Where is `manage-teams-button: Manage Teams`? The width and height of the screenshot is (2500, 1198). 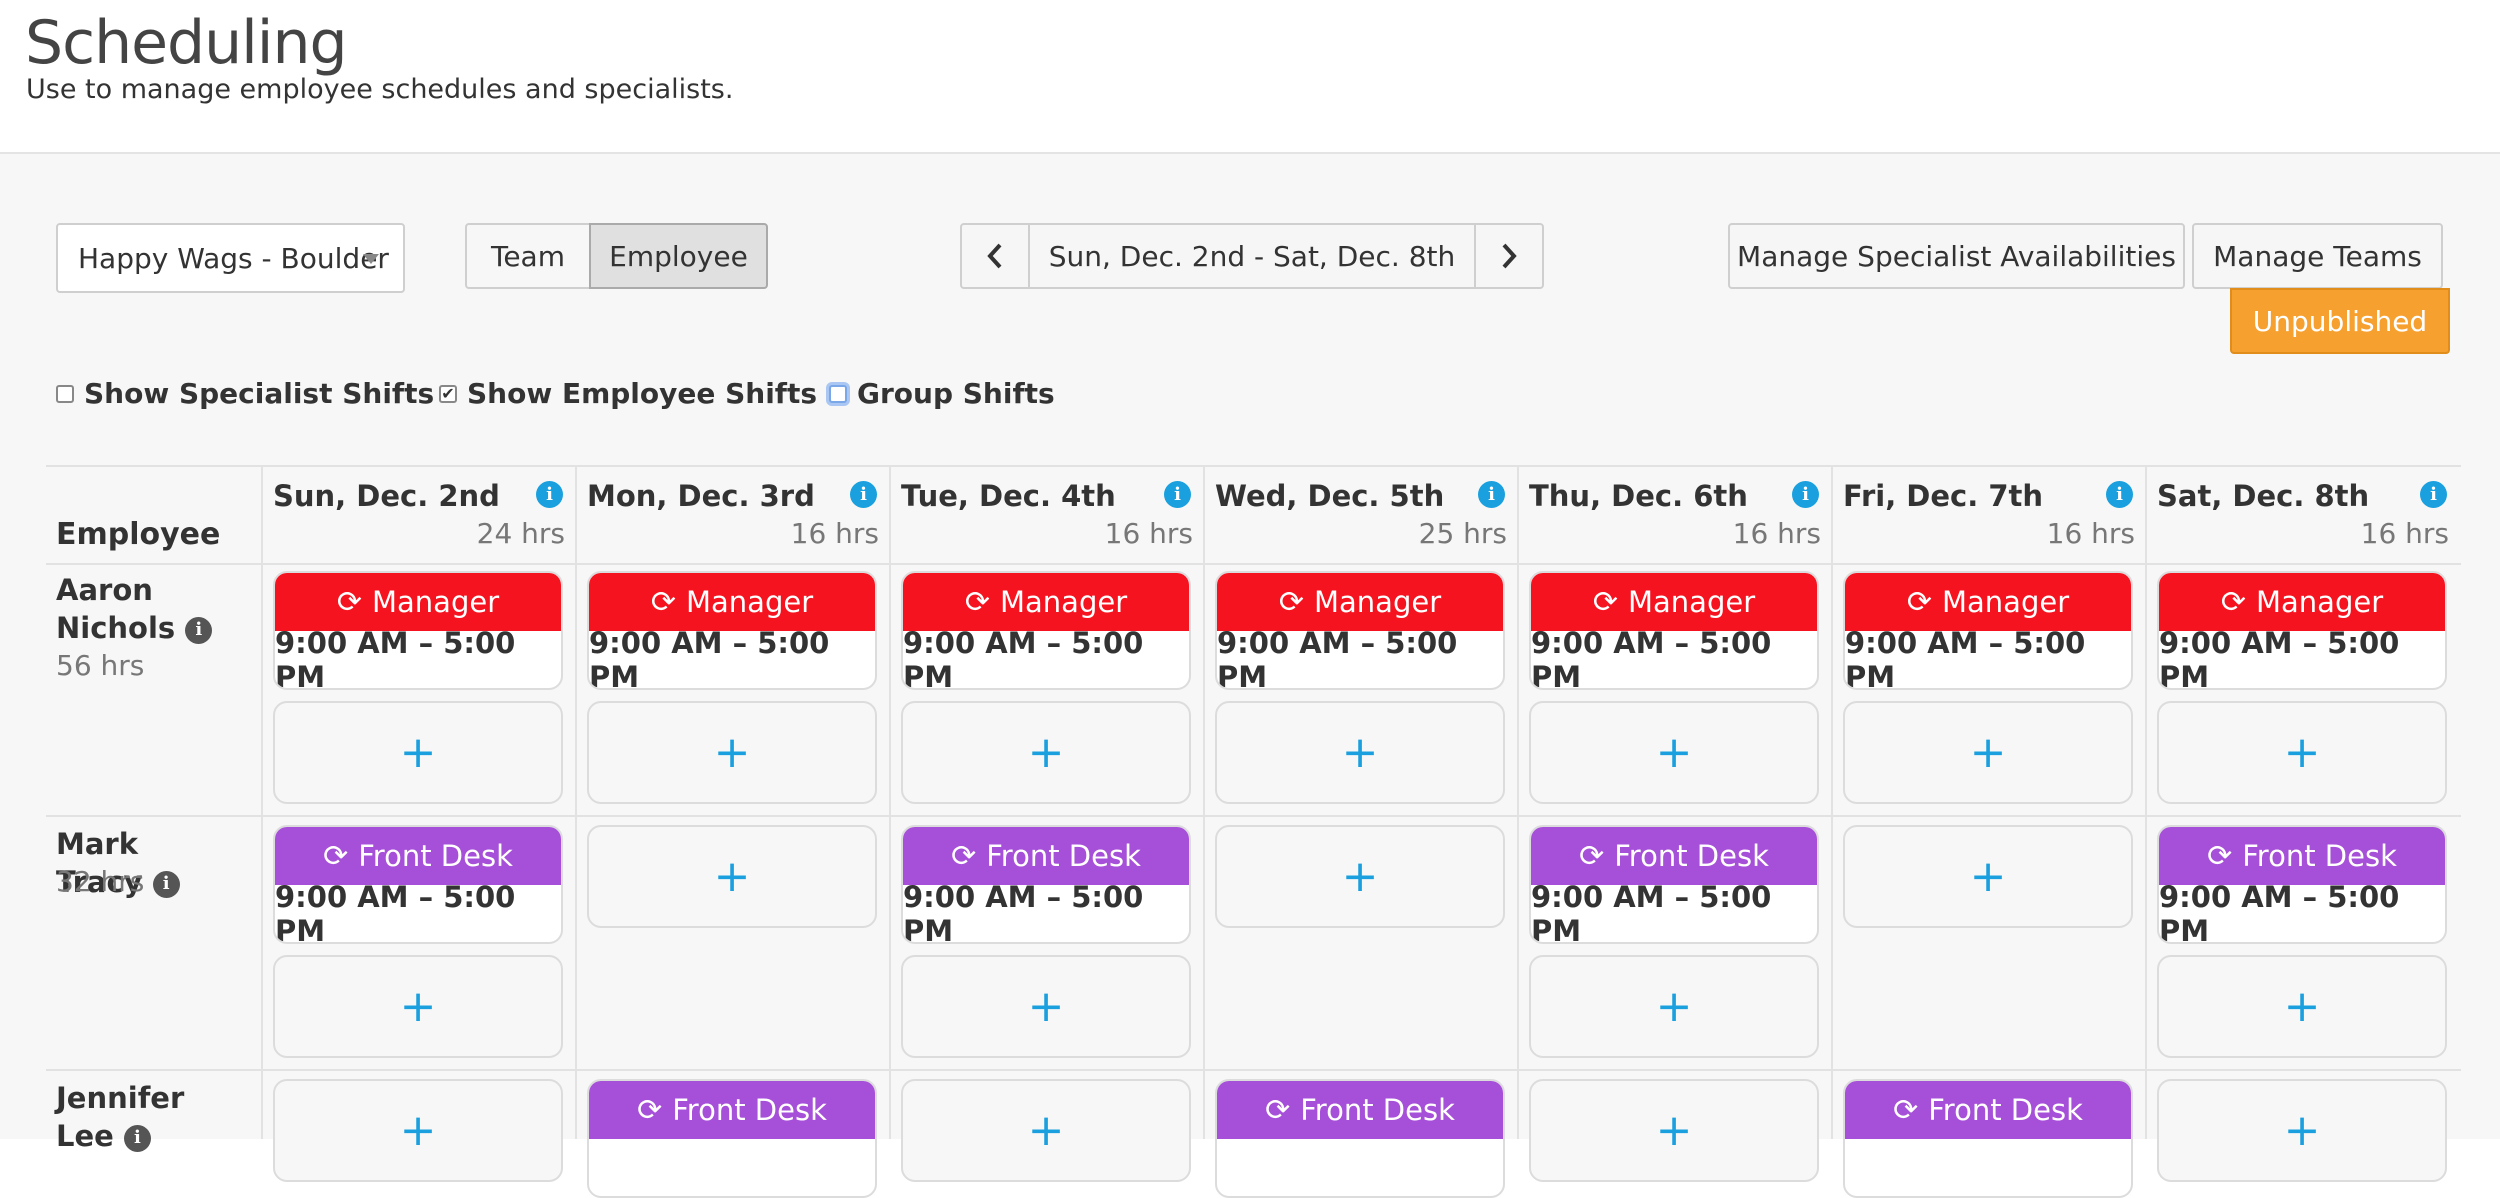
manage-teams-button: Manage Teams is located at coordinates (2317, 256).